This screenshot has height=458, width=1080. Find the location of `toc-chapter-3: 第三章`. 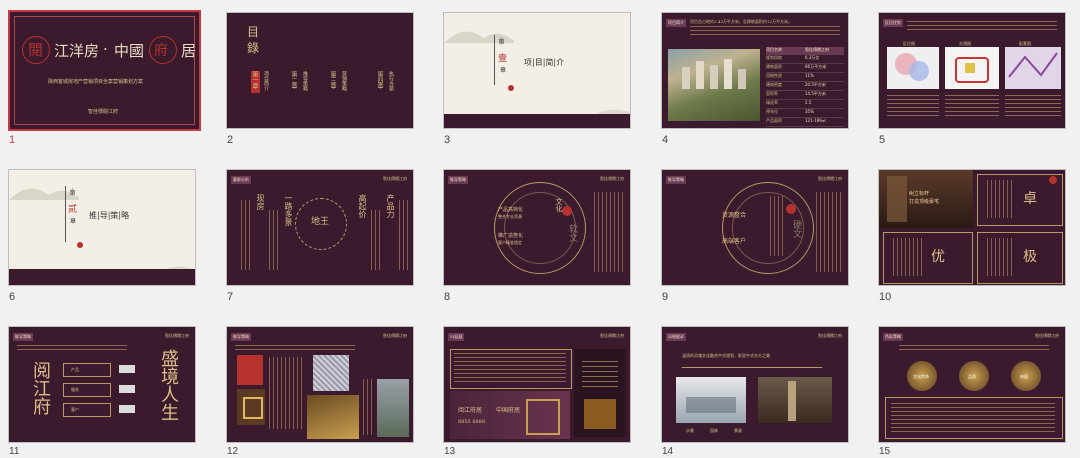

toc-chapter-3: 第三章 is located at coordinates (332, 80).